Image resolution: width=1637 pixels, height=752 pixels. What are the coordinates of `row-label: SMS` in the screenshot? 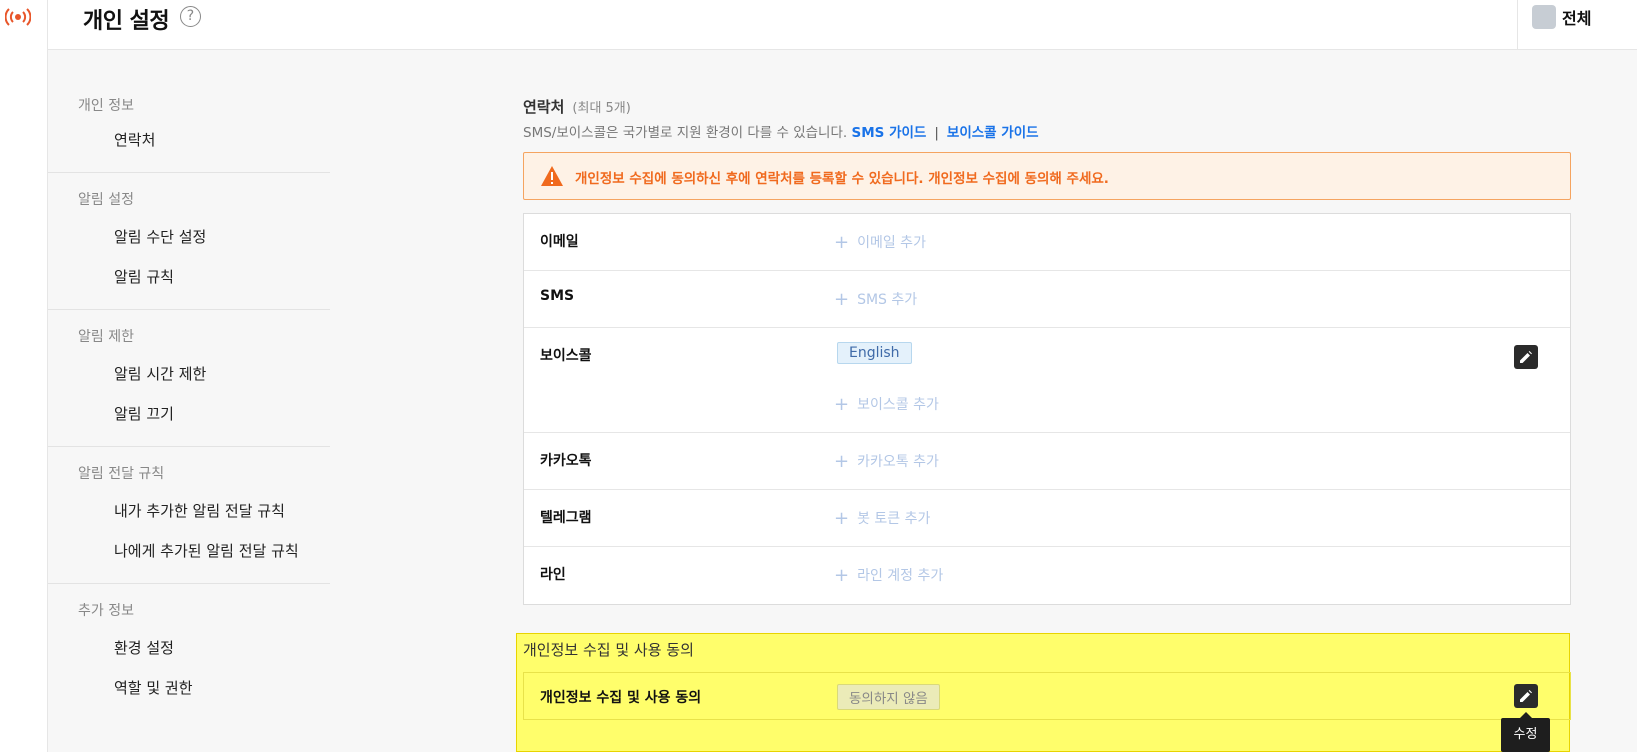 It's located at (557, 296).